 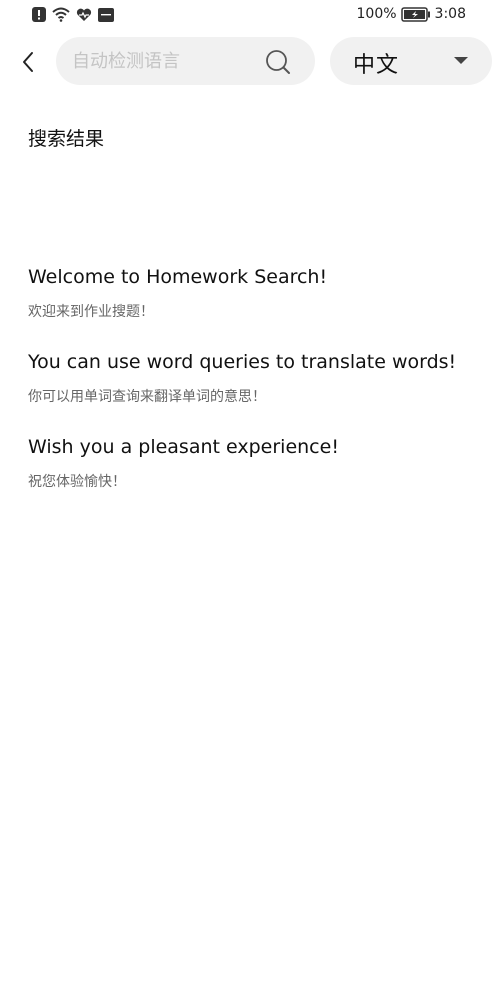 What do you see at coordinates (84, 15) in the screenshot?
I see `heart-icon` at bounding box center [84, 15].